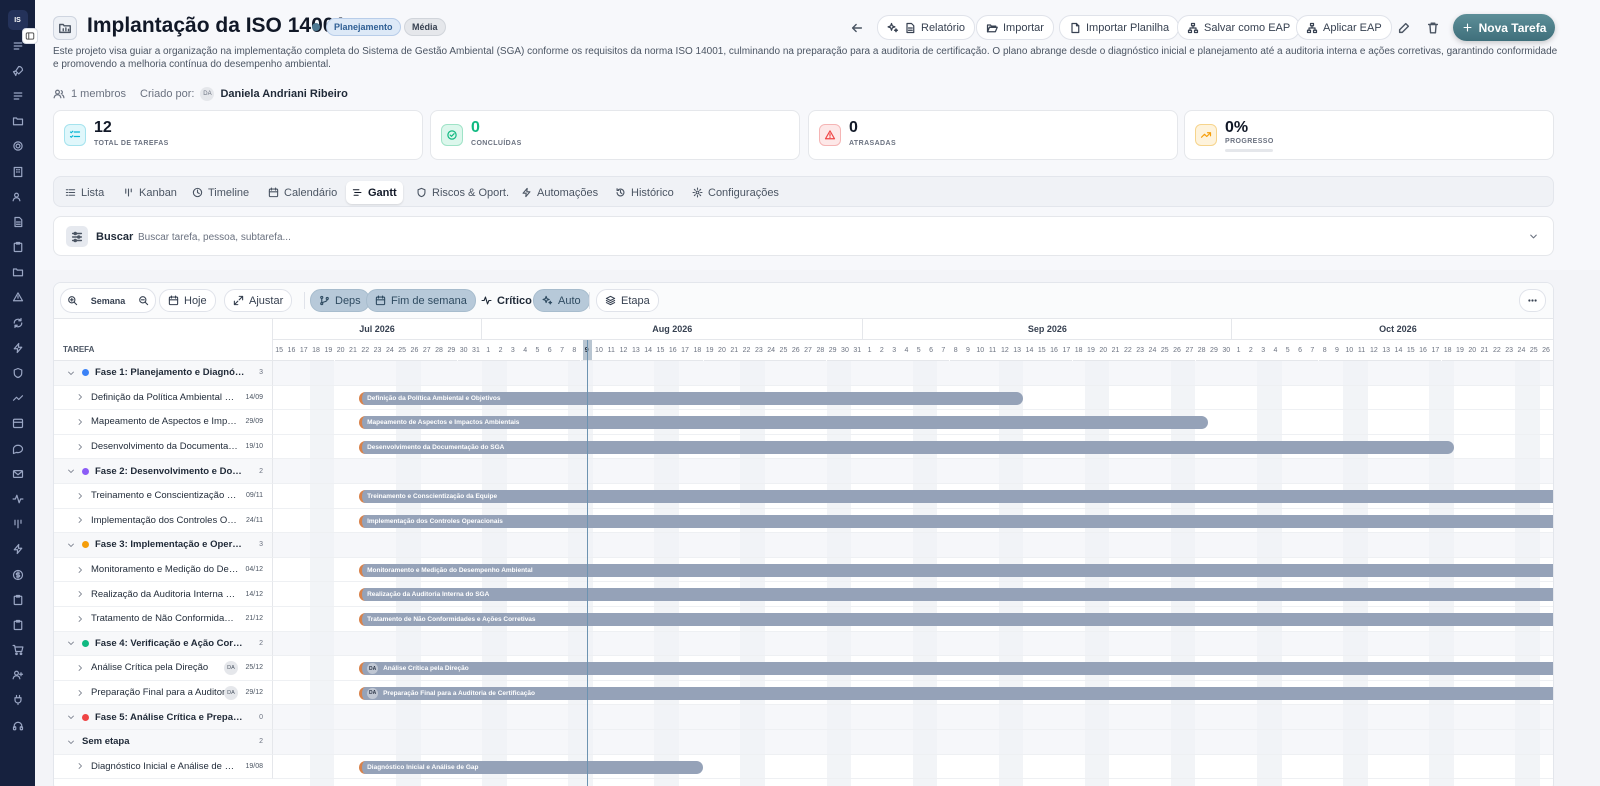 This screenshot has width=1600, height=786. What do you see at coordinates (425, 27) in the screenshot?
I see `priority-badge: Média` at bounding box center [425, 27].